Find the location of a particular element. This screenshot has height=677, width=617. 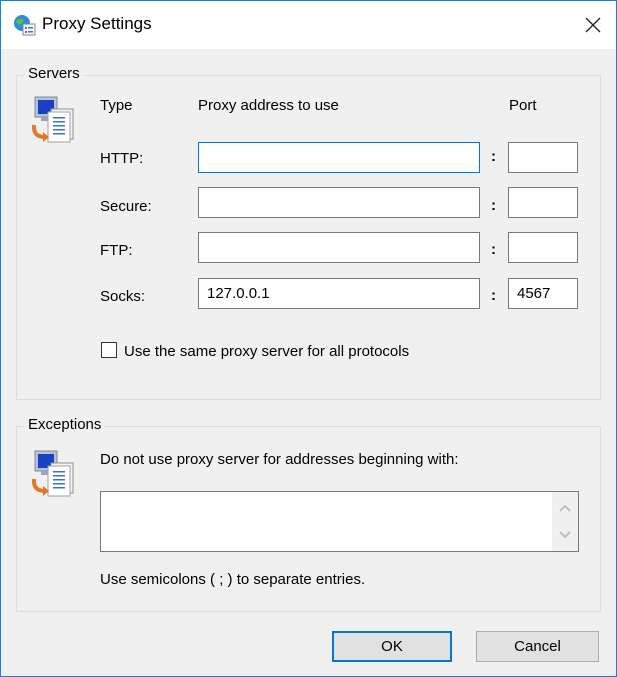

title-bar: Proxy Settings is located at coordinates (308, 25).